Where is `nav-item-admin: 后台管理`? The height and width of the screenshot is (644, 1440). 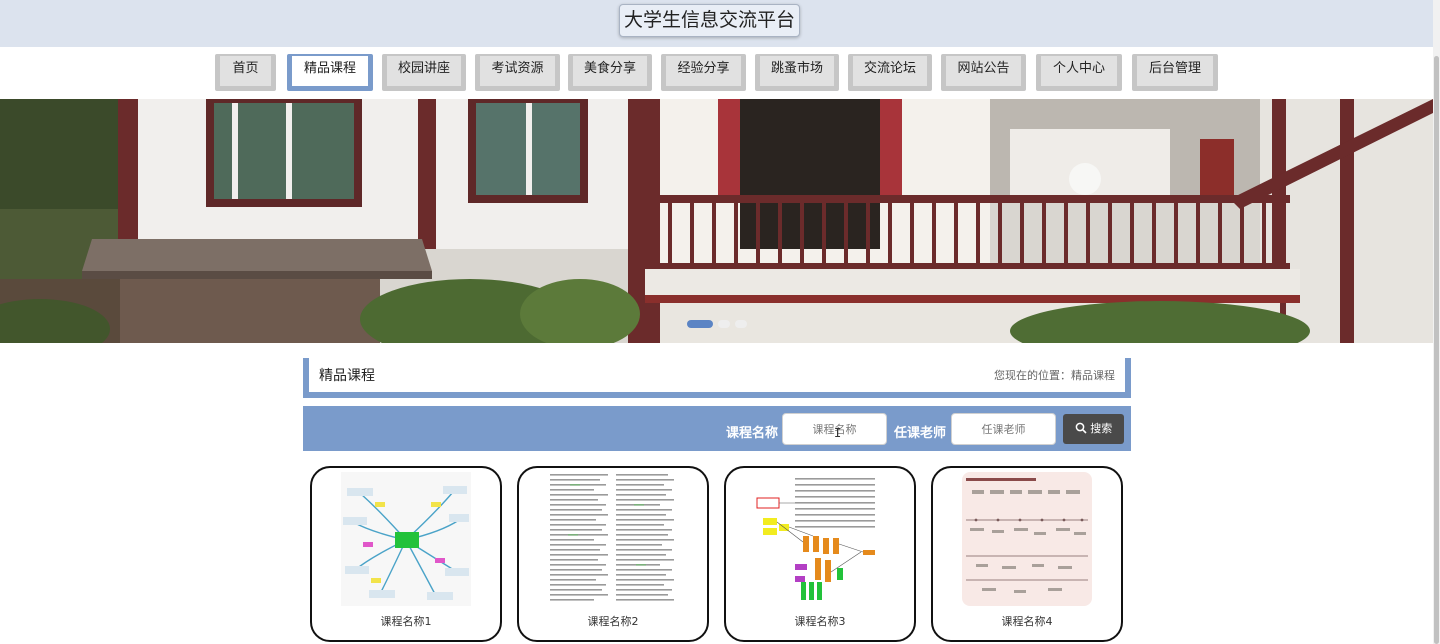 nav-item-admin: 后台管理 is located at coordinates (1175, 72).